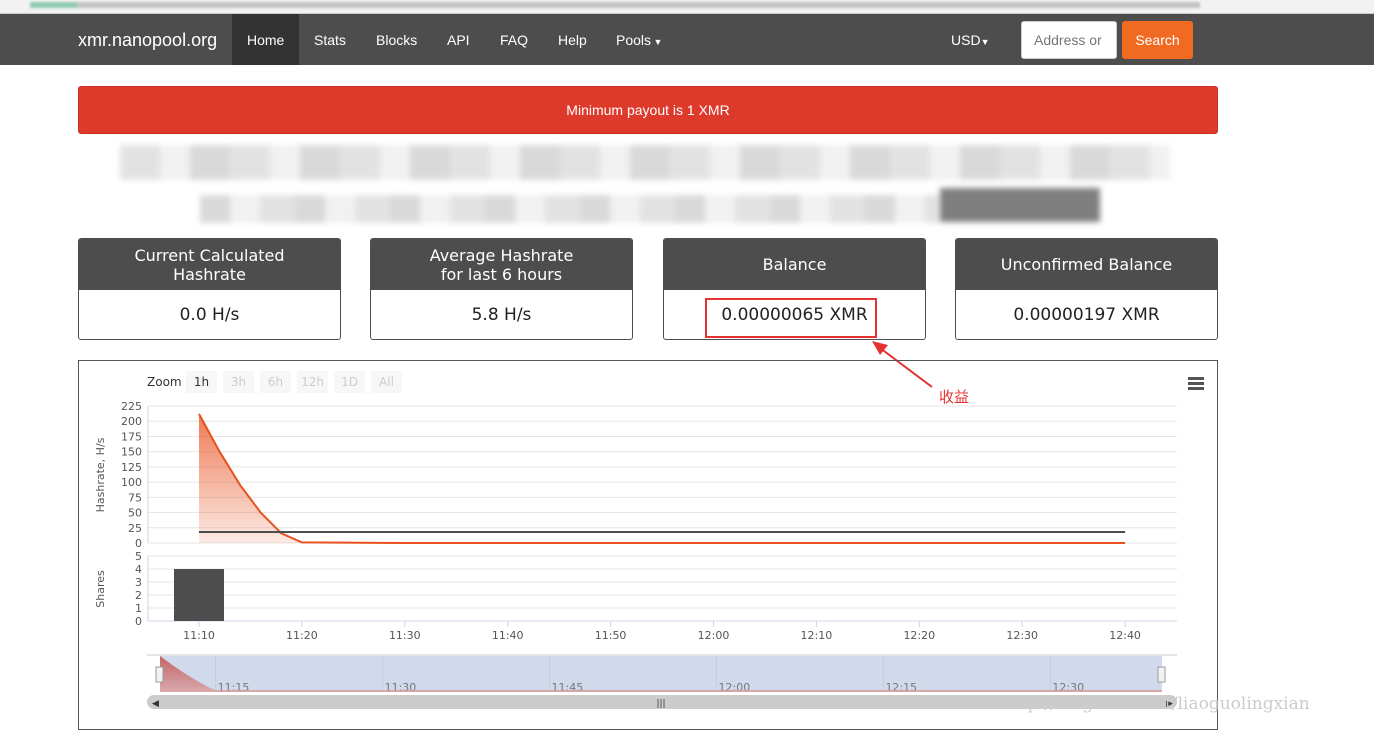  Describe the element at coordinates (131, 482) in the screenshot. I see `y-tick-label: 100` at that location.